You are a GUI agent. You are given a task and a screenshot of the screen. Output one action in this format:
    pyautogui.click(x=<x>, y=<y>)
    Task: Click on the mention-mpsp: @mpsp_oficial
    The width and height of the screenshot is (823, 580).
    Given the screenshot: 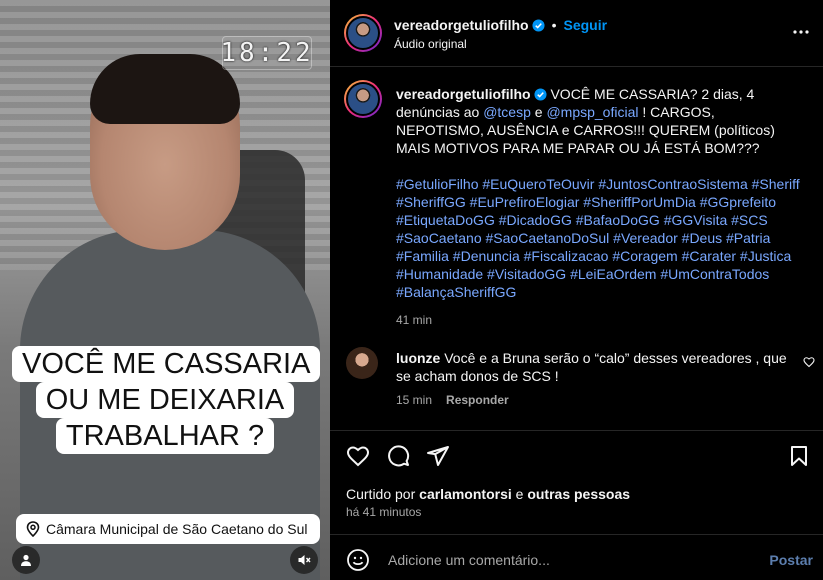 What is the action you would take?
    pyautogui.click(x=592, y=112)
    